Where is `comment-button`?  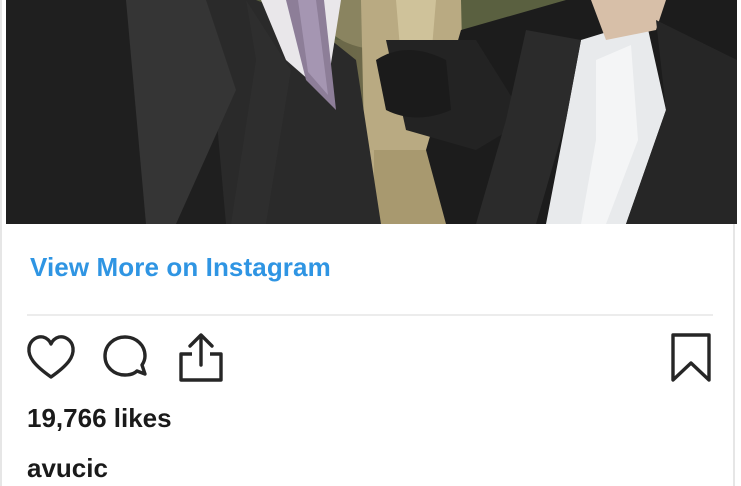 comment-button is located at coordinates (126, 359).